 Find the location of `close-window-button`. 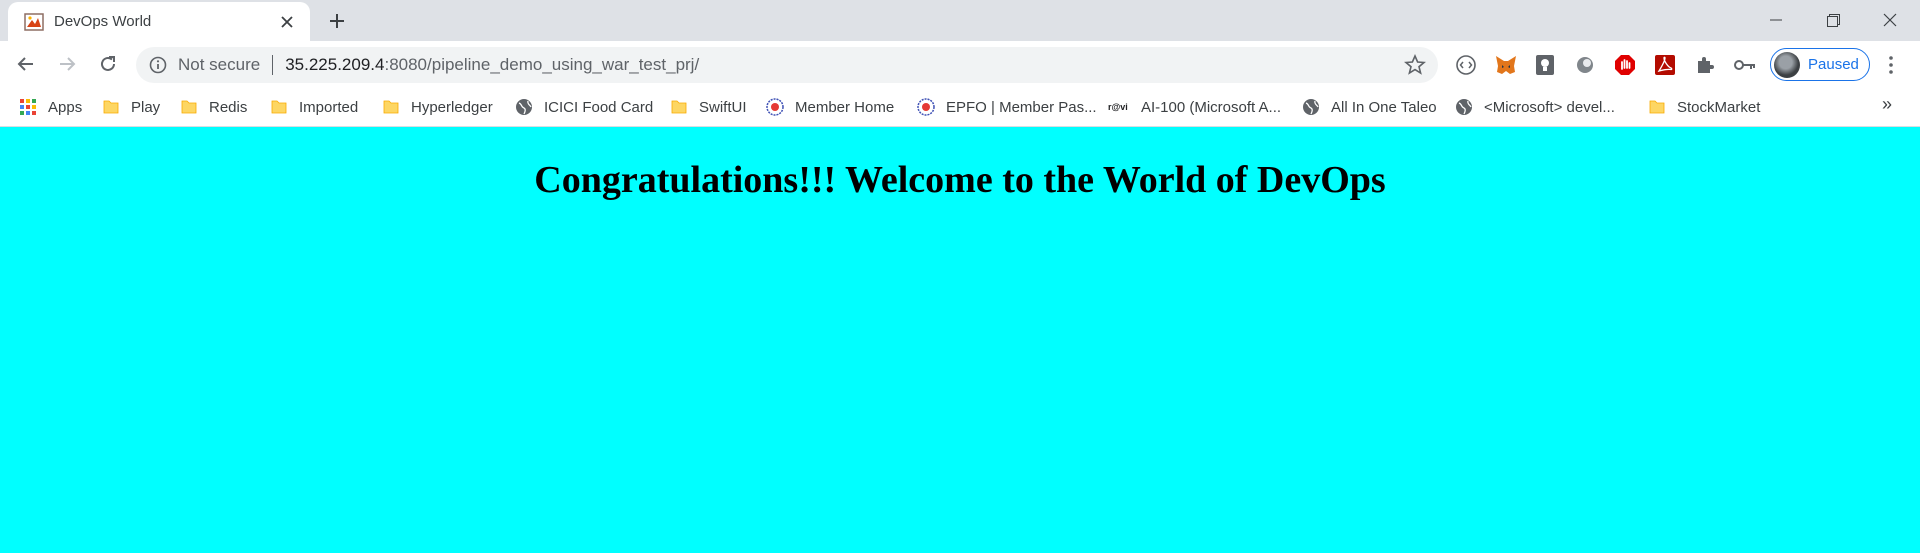

close-window-button is located at coordinates (1890, 20).